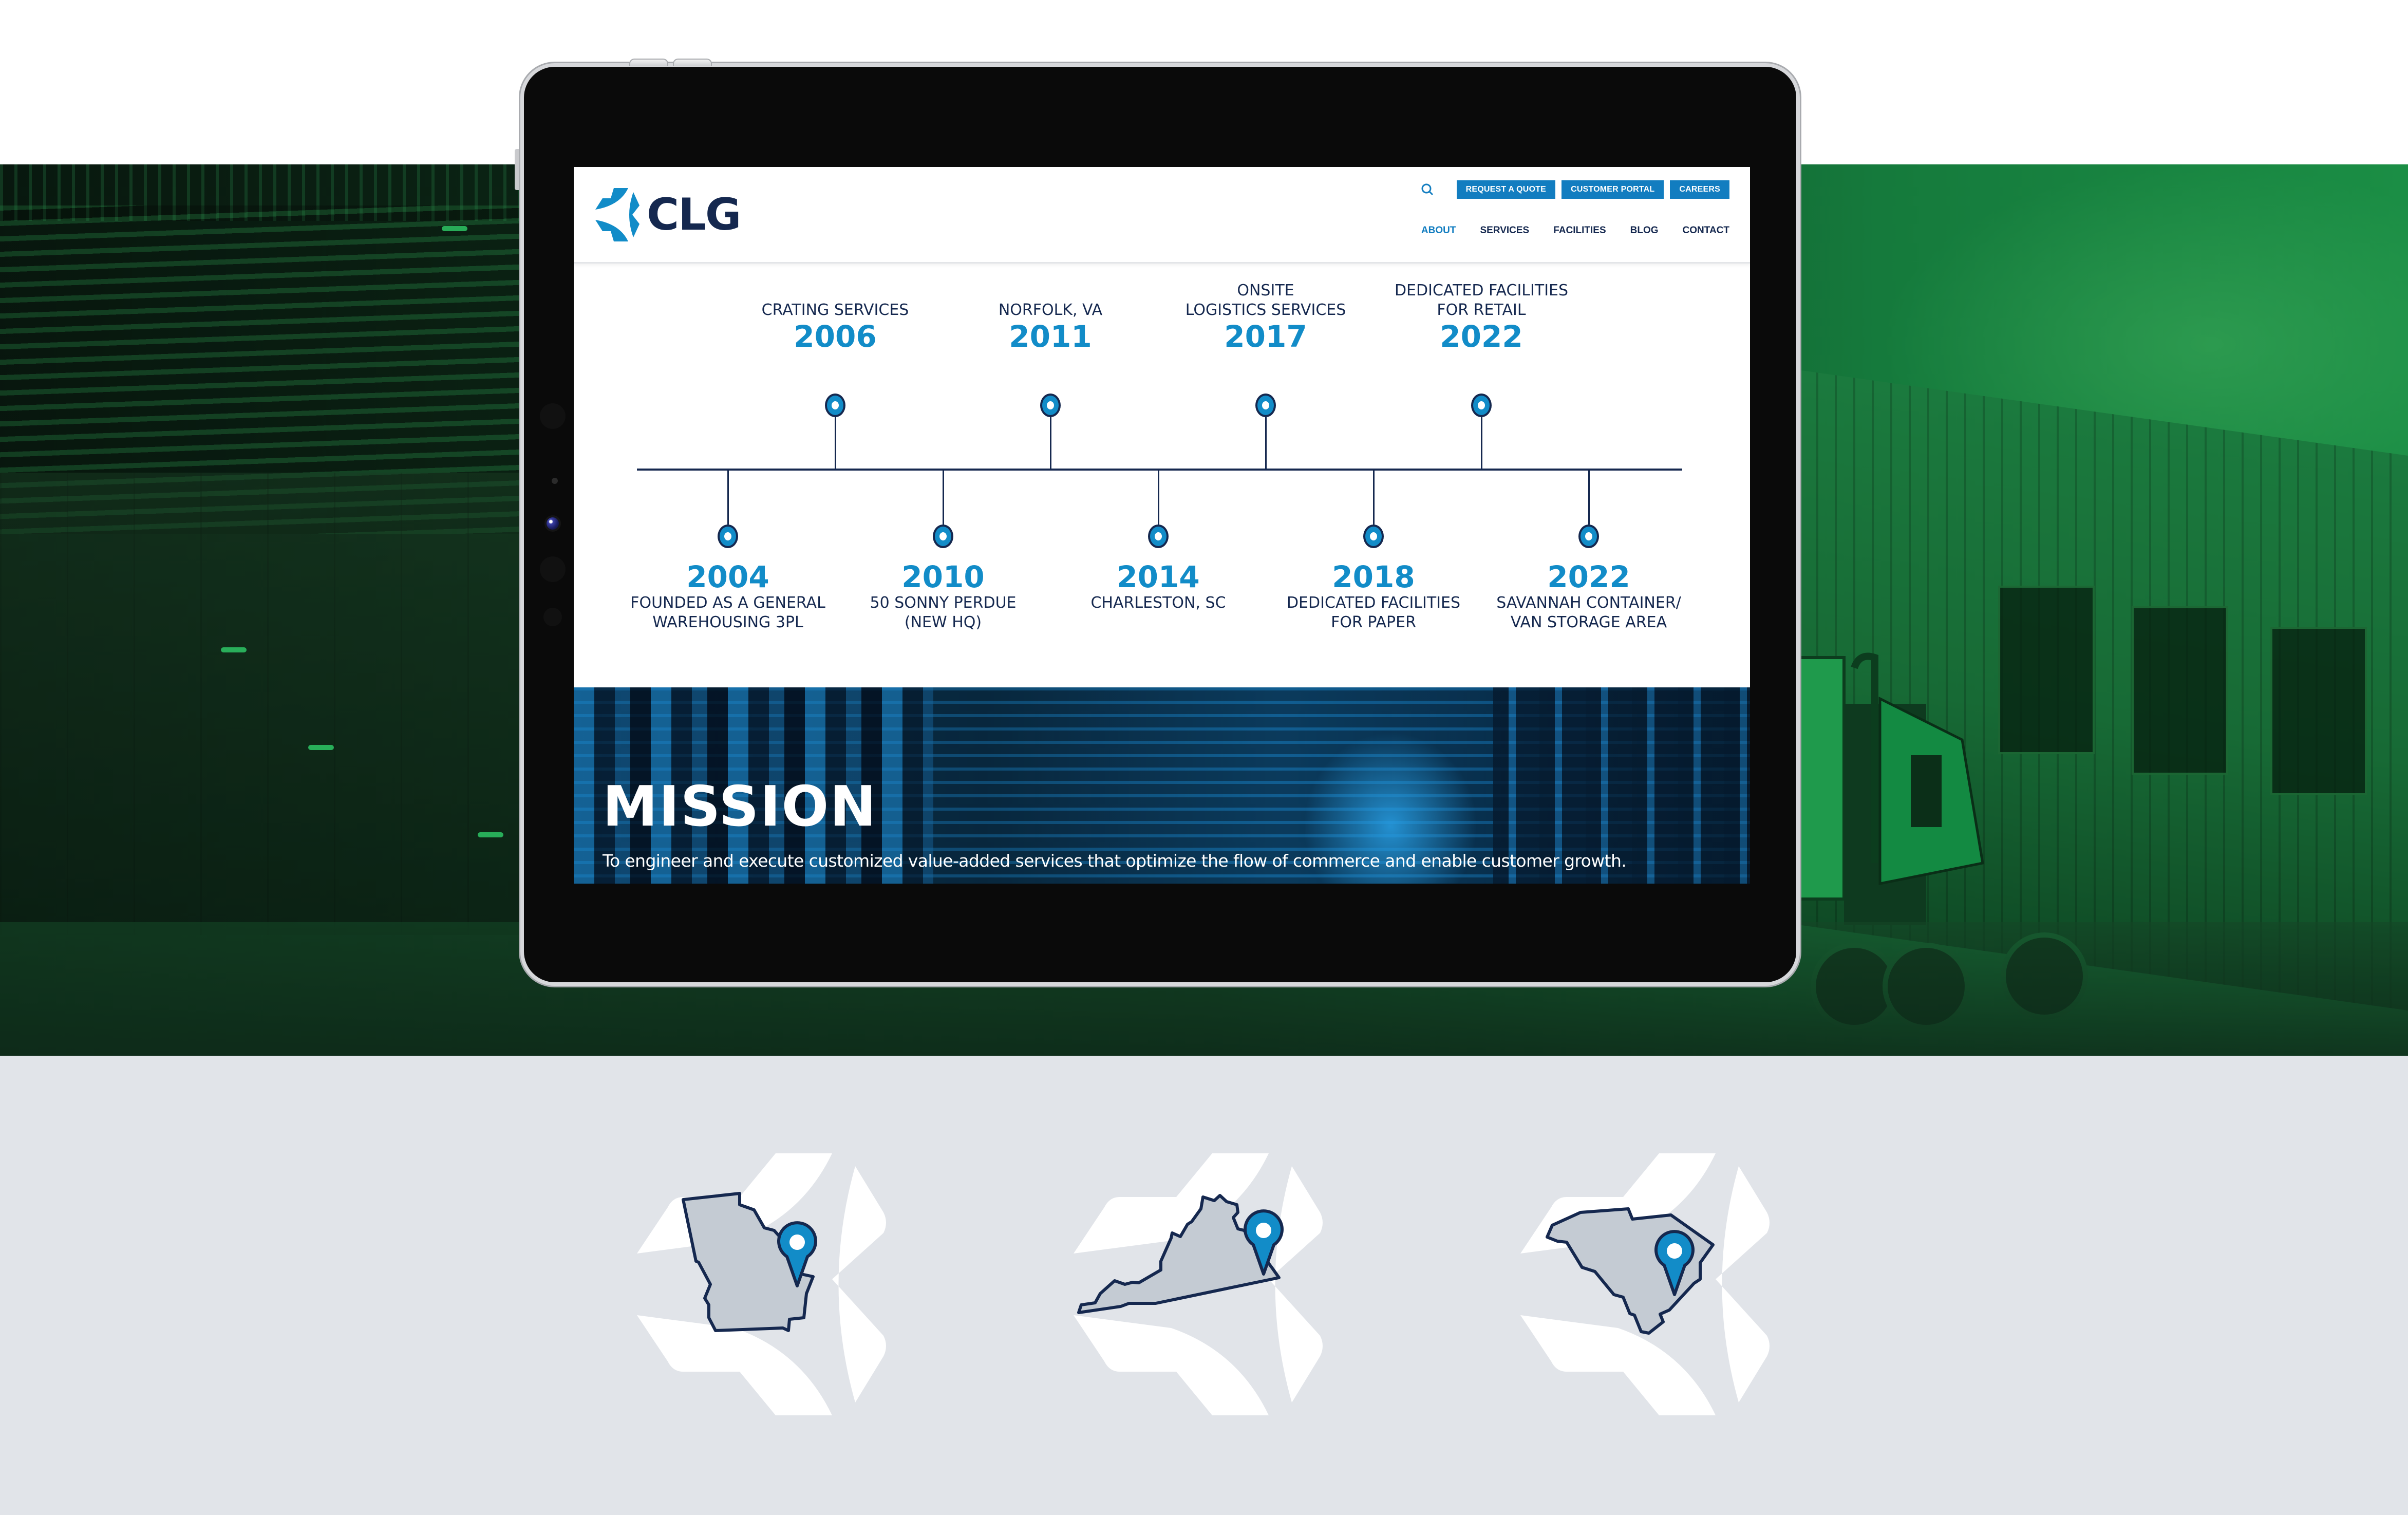 The height and width of the screenshot is (1515, 2408). Describe the element at coordinates (943, 576) in the screenshot. I see `timeline-year: 2010` at that location.